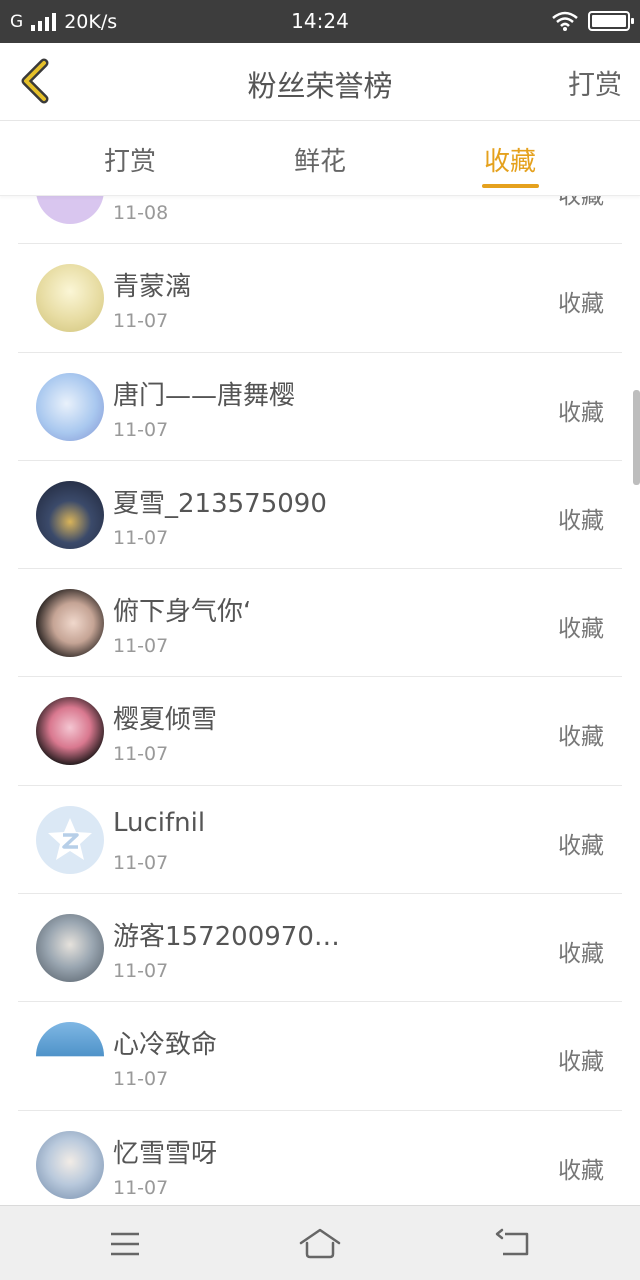 Image resolution: width=640 pixels, height=1280 pixels. What do you see at coordinates (320, 220) in the screenshot?
I see `list-item: 11-08 收藏` at bounding box center [320, 220].